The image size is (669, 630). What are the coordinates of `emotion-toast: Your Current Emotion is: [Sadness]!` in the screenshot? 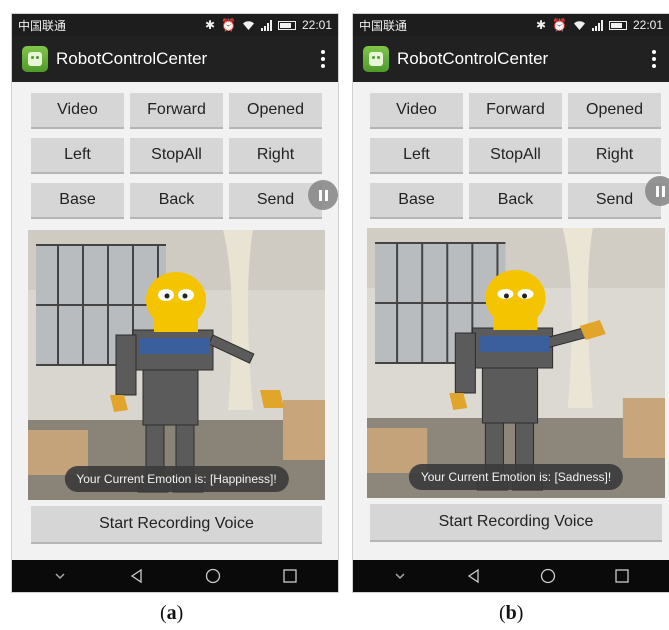 It's located at (516, 477).